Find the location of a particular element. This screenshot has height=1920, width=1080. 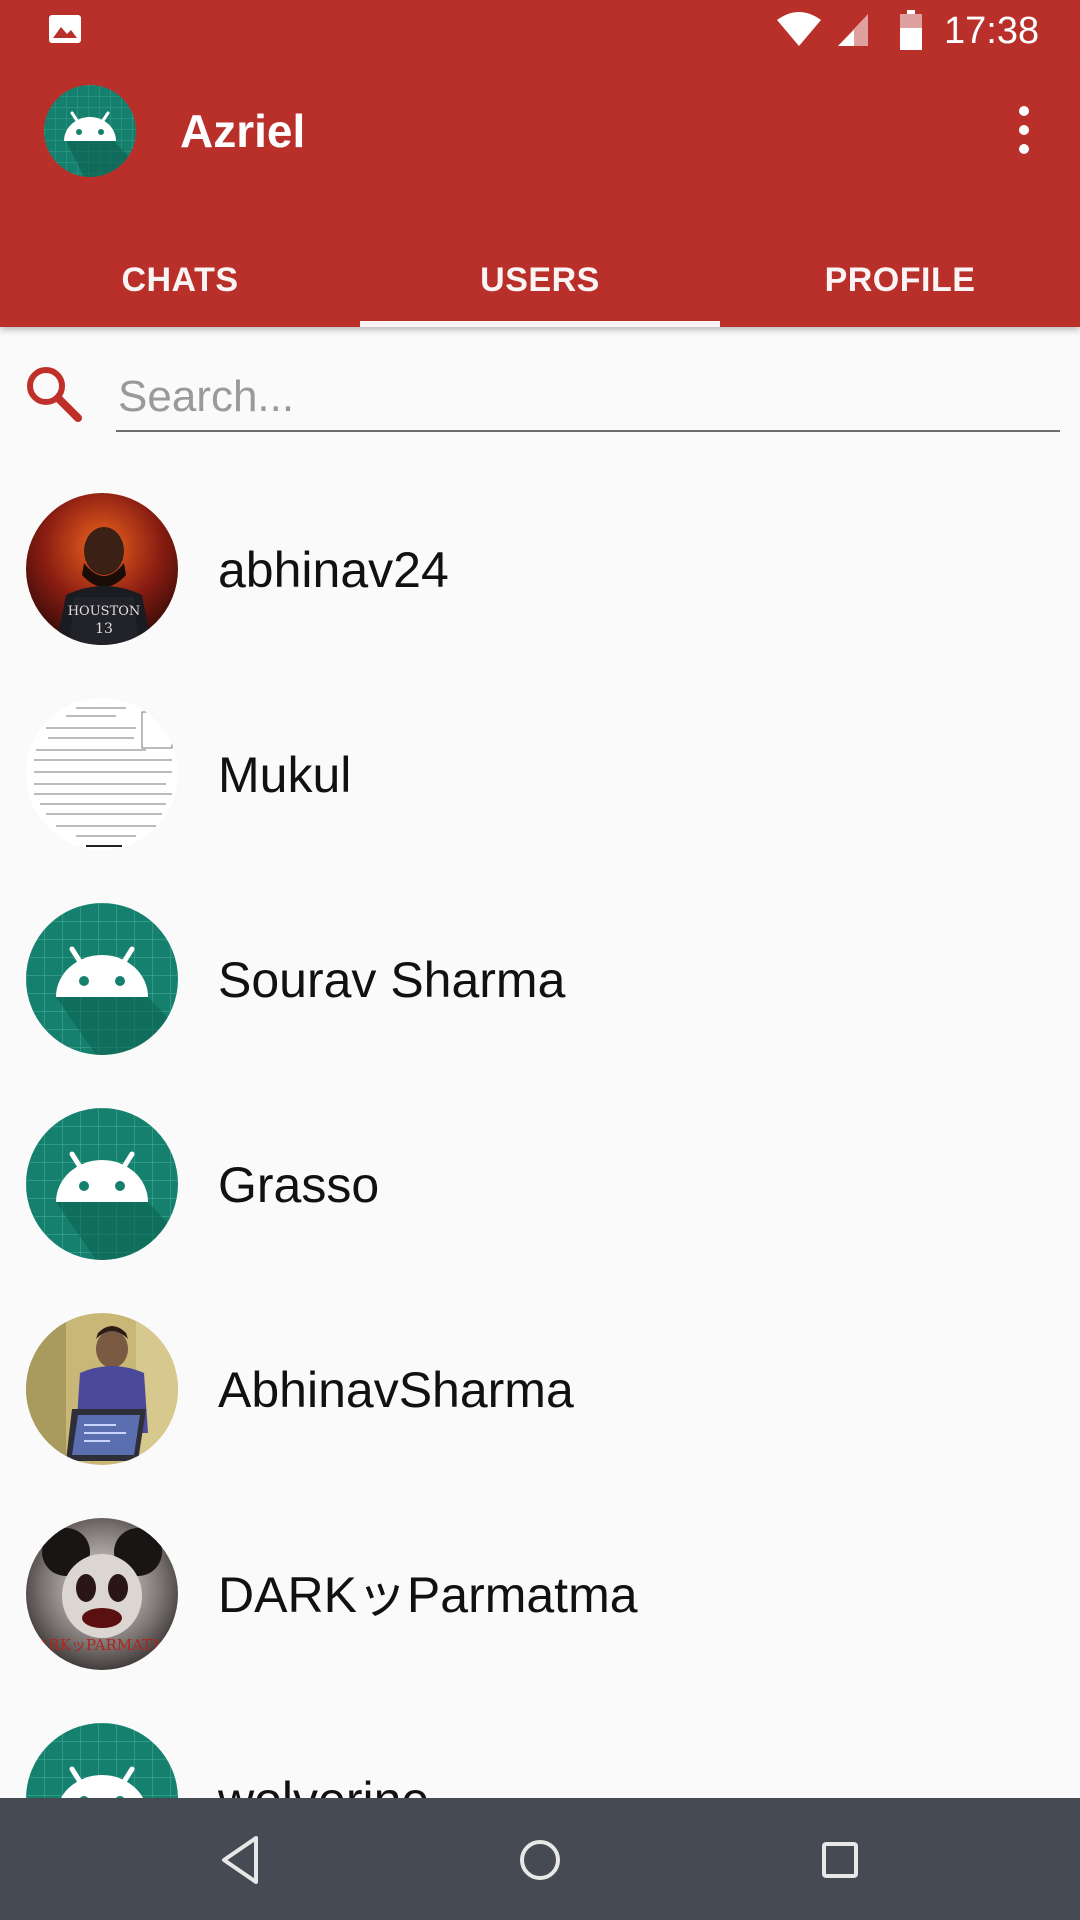

svg-text: DARKッPARMATMA is located at coordinates (102, 1645).